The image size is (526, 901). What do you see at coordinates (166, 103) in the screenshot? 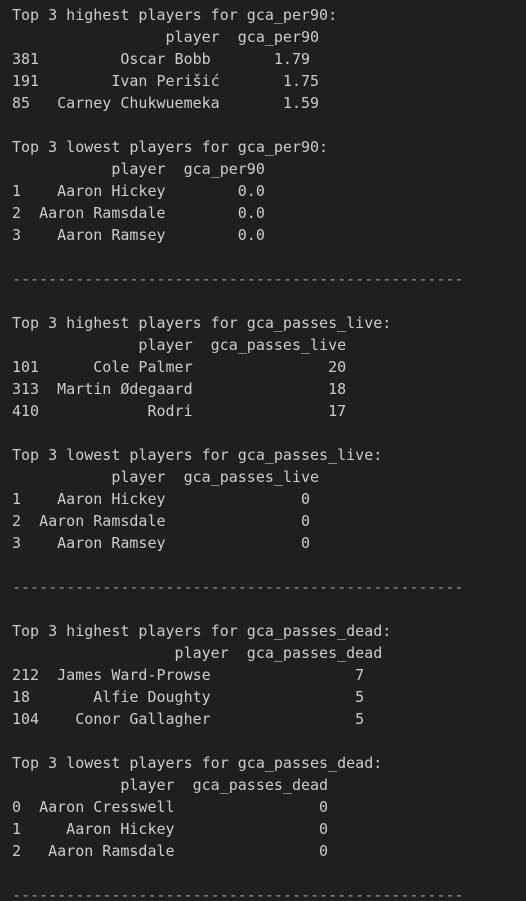
I see `table-row: 85 Carney Chukwuemeka 1.59` at bounding box center [166, 103].